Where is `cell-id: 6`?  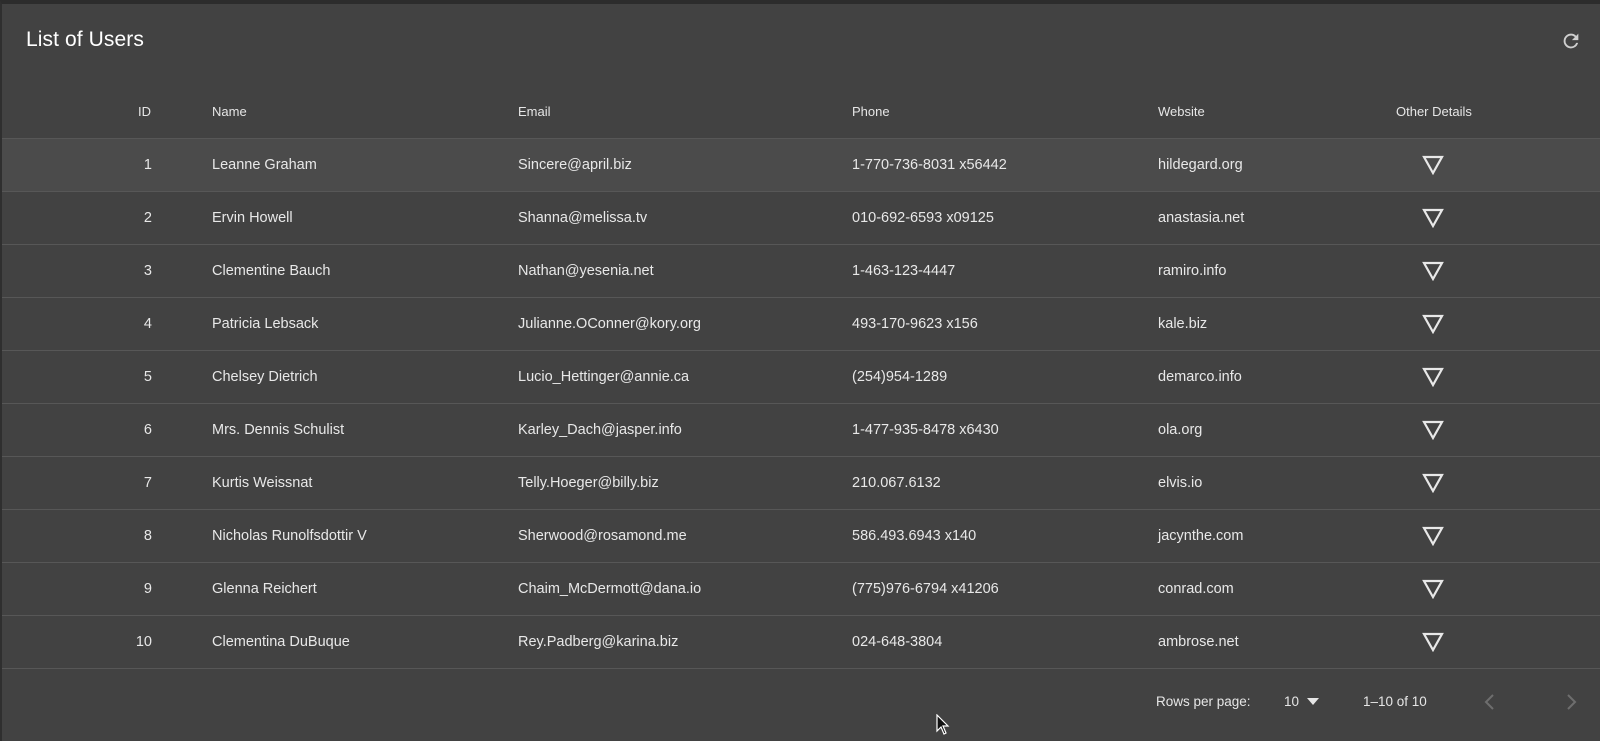
cell-id: 6 is located at coordinates (107, 430).